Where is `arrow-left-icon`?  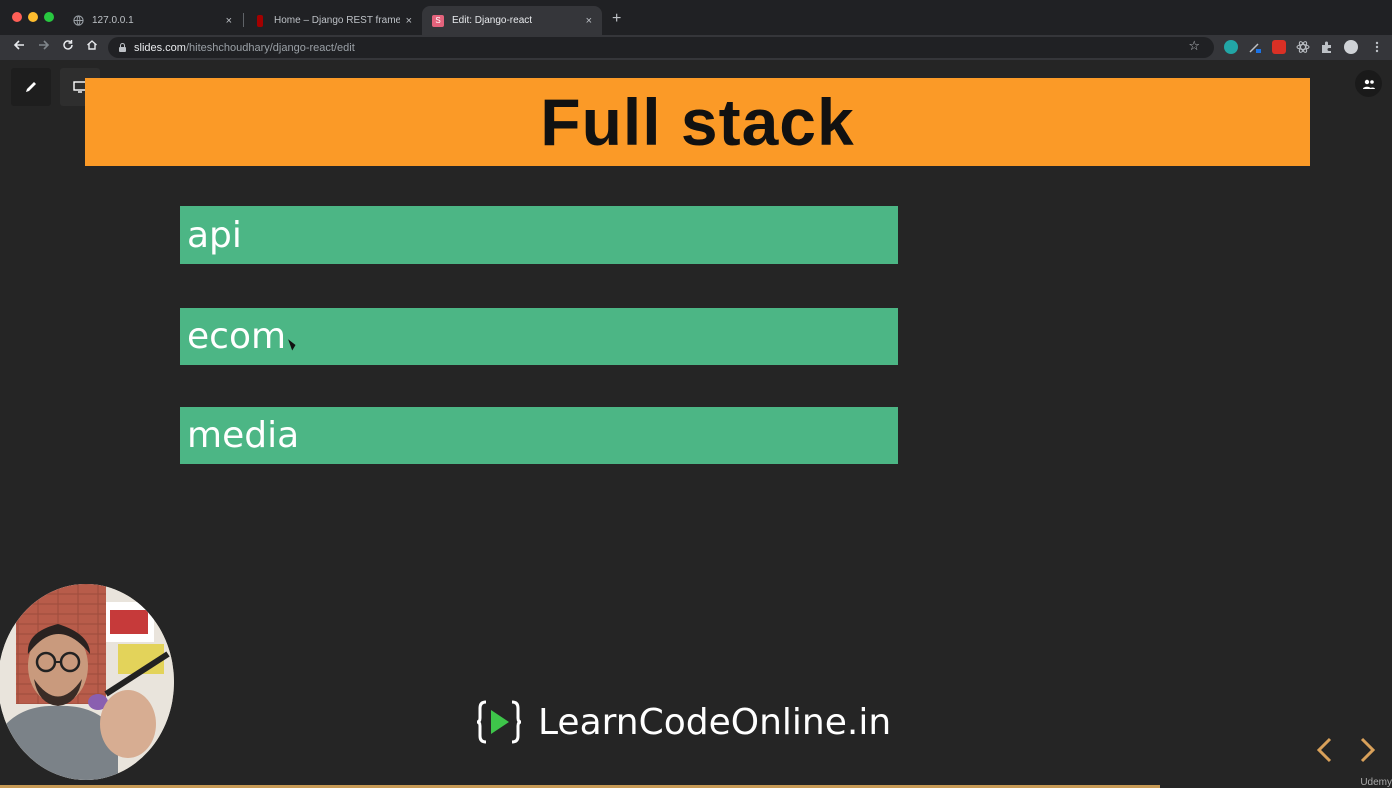
arrow-left-icon is located at coordinates (18, 45).